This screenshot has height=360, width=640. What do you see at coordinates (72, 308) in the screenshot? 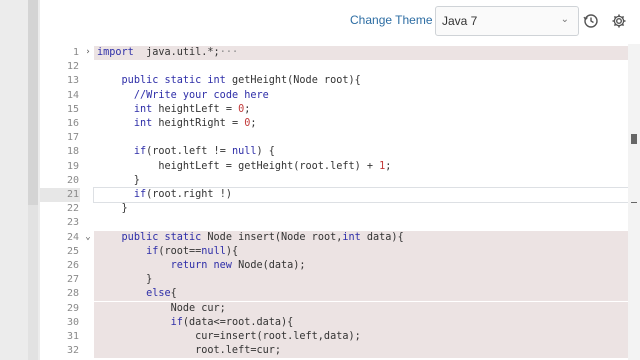
I see `line-number: 29` at bounding box center [72, 308].